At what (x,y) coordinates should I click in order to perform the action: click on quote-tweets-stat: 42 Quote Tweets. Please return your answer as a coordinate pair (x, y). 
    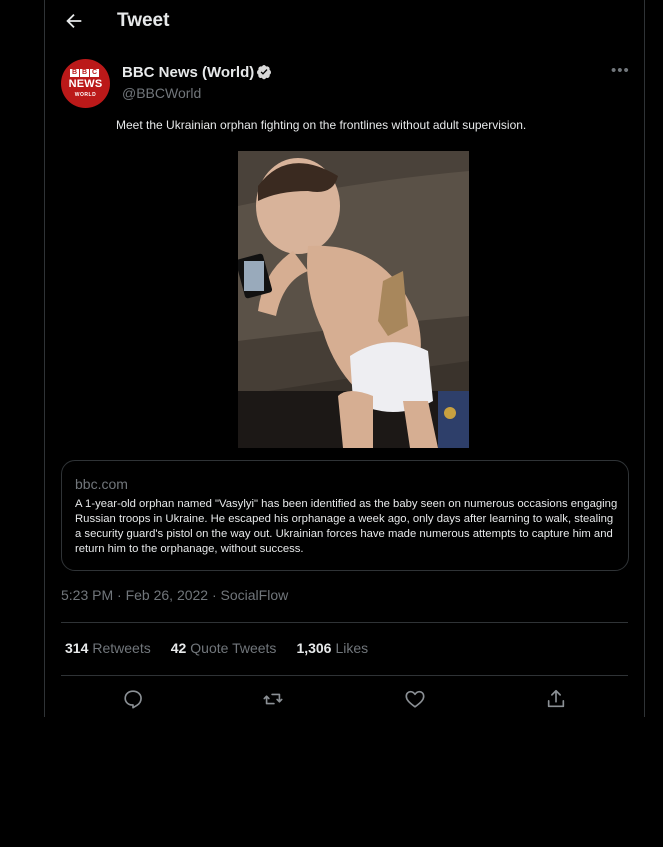
    Looking at the image, I should click on (224, 648).